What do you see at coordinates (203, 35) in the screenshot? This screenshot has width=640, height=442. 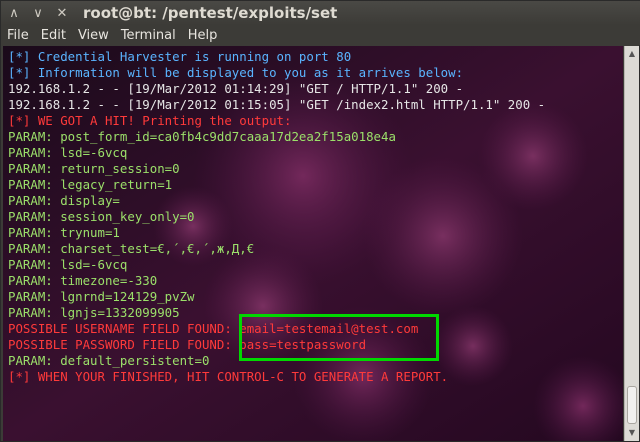 I see `menu-help: Help` at bounding box center [203, 35].